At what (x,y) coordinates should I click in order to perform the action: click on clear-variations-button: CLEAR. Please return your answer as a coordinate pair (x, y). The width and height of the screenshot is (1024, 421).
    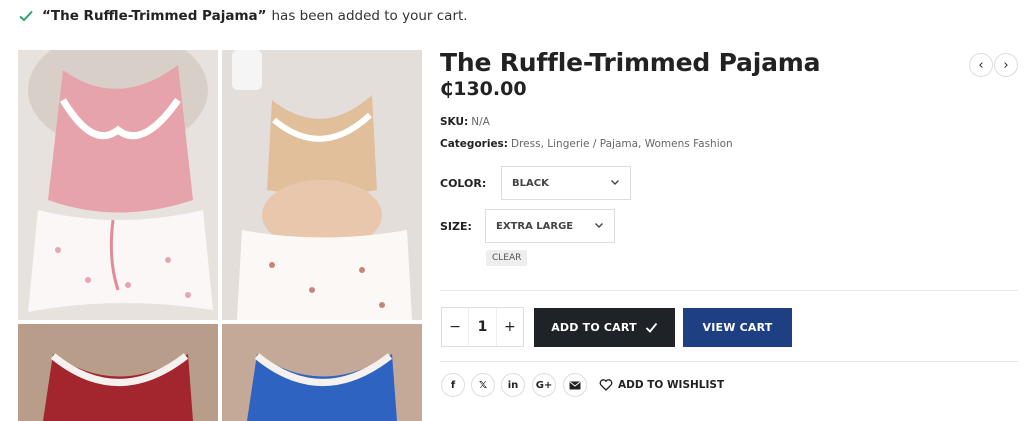
    Looking at the image, I should click on (507, 258).